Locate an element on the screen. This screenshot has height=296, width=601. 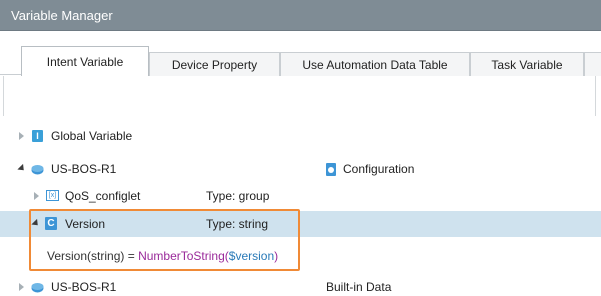
type-label: Type: group is located at coordinates (238, 196).